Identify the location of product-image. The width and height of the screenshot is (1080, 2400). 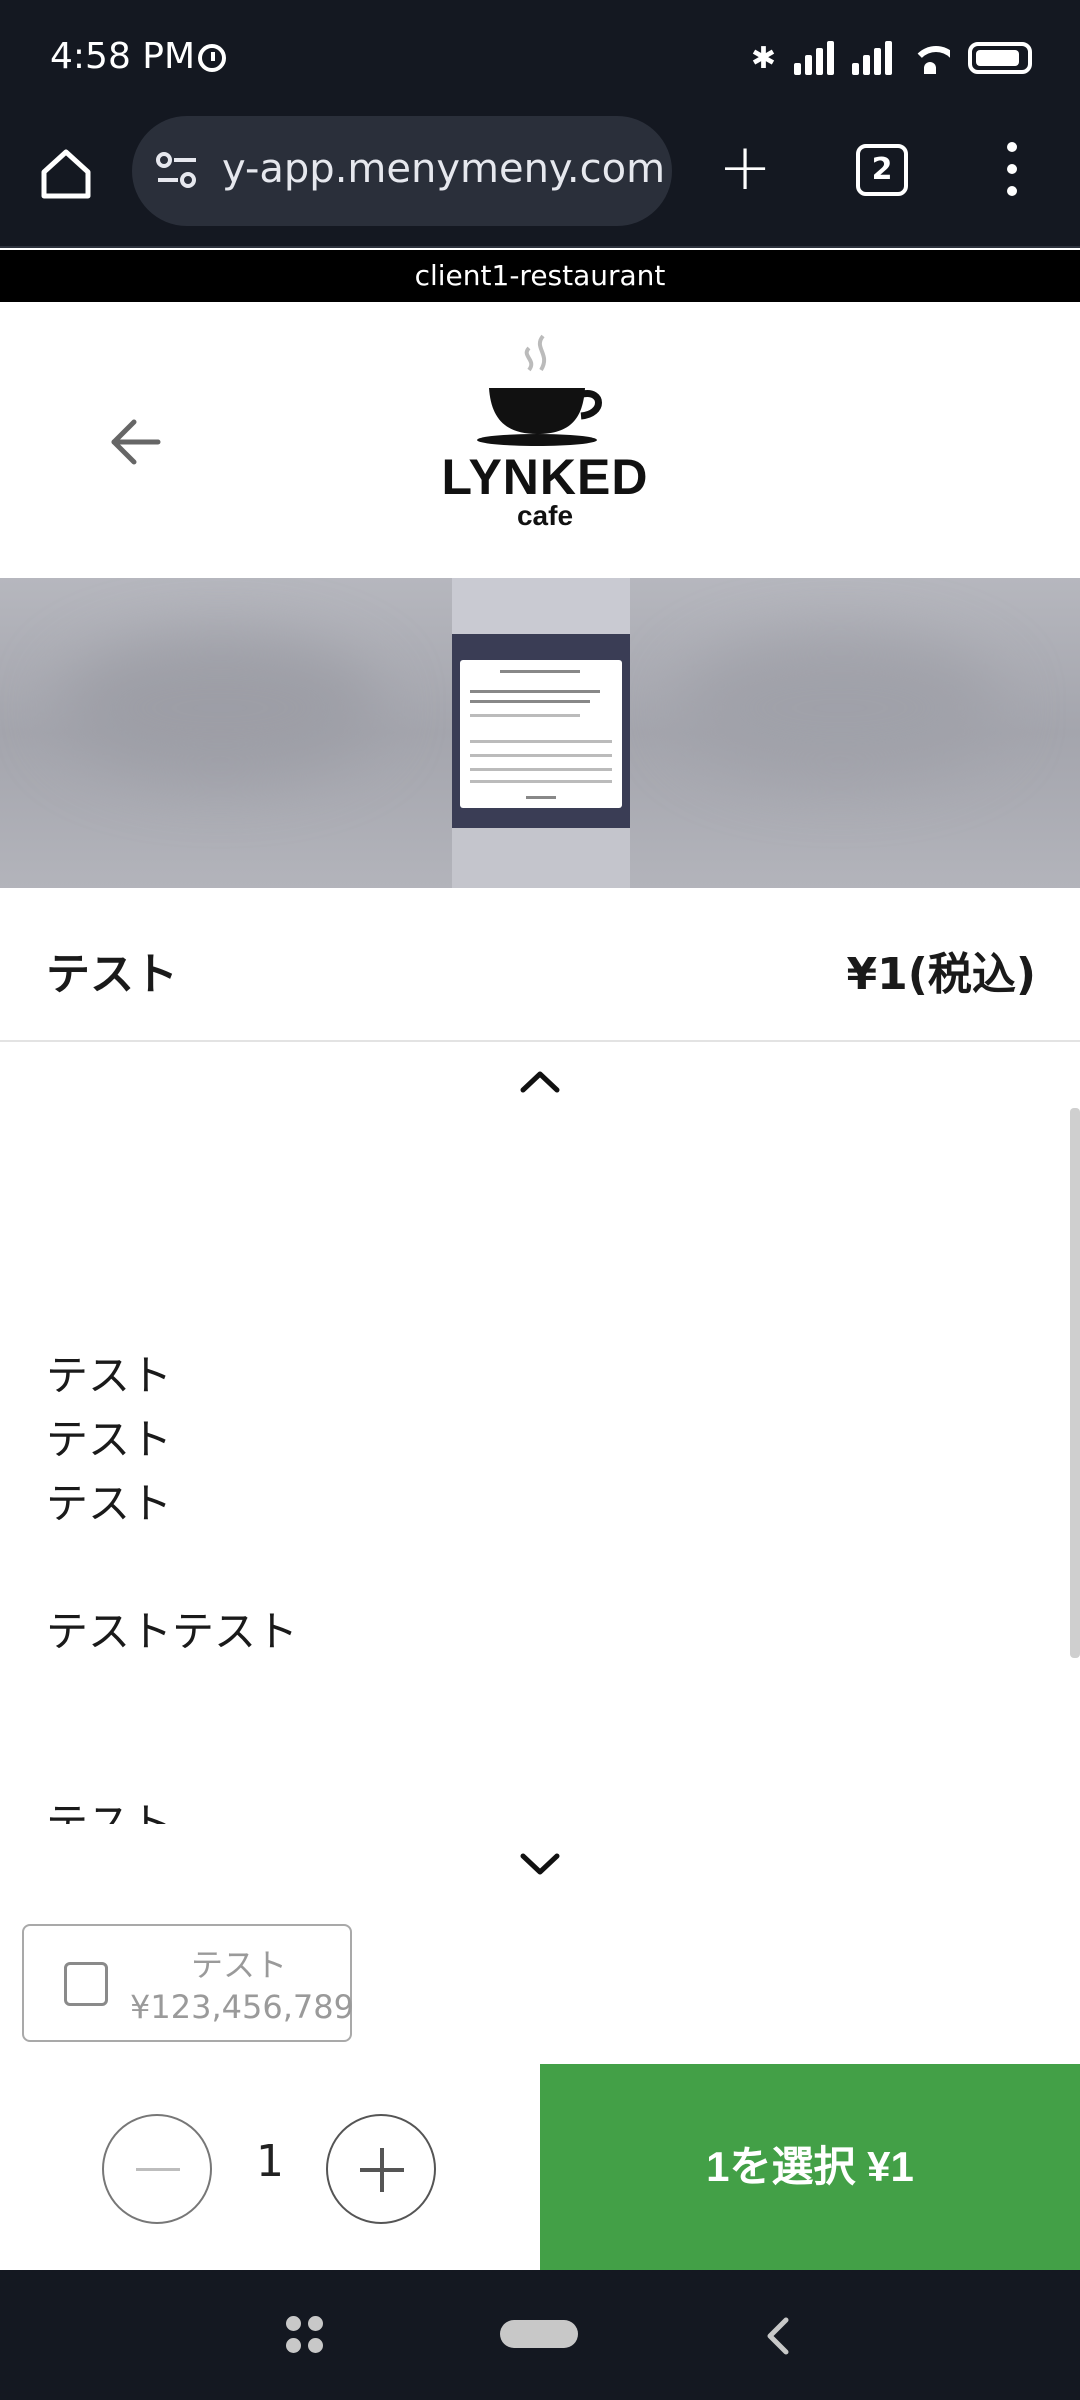
(540, 733).